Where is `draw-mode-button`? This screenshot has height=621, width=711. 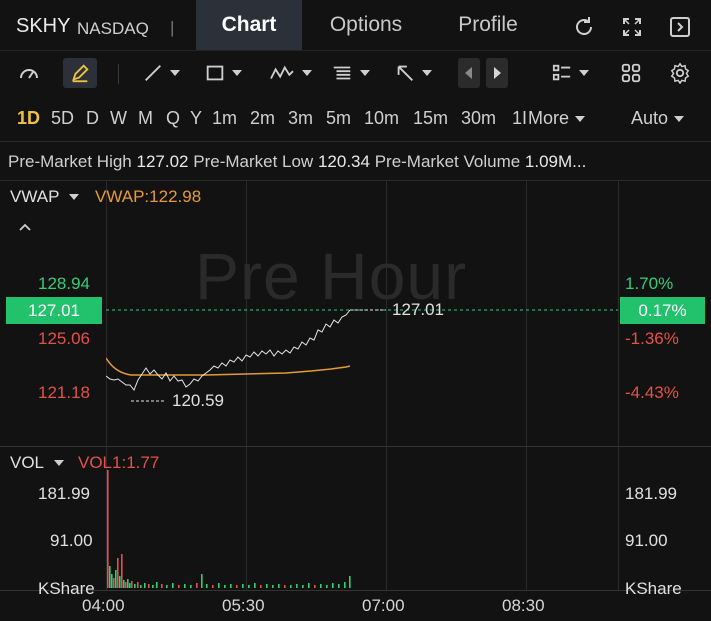 draw-mode-button is located at coordinates (80, 73).